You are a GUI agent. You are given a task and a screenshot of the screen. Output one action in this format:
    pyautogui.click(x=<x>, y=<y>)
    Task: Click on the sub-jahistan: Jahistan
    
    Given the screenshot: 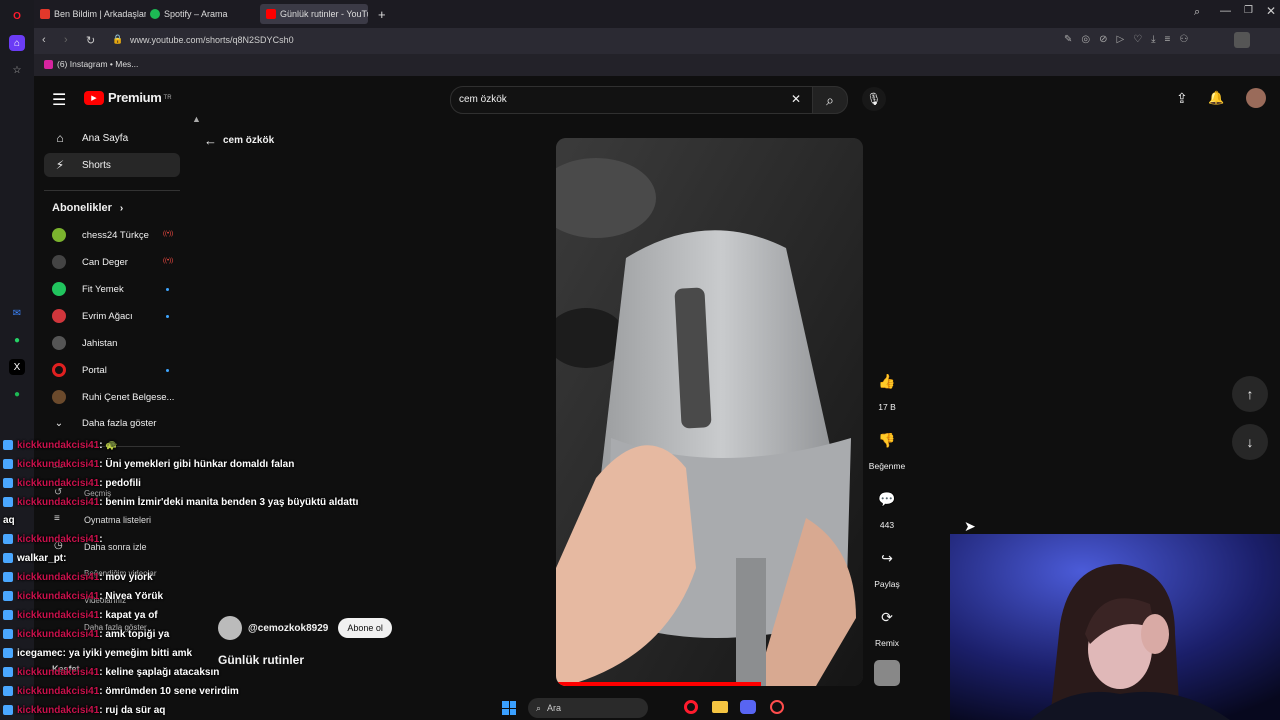 What is the action you would take?
    pyautogui.click(x=84, y=343)
    